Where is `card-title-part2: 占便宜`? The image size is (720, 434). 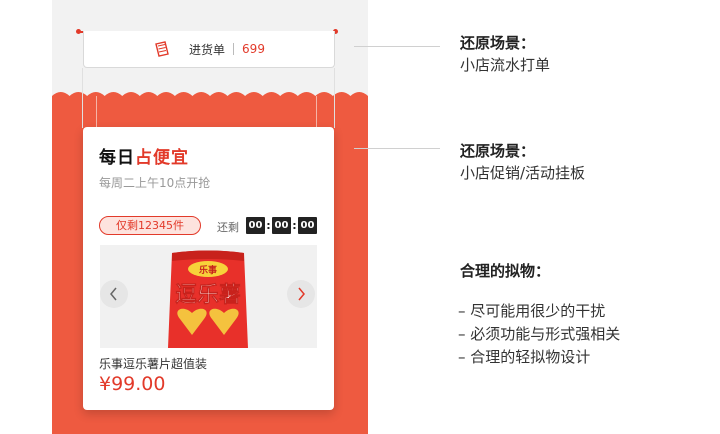 card-title-part2: 占便宜 is located at coordinates (162, 158).